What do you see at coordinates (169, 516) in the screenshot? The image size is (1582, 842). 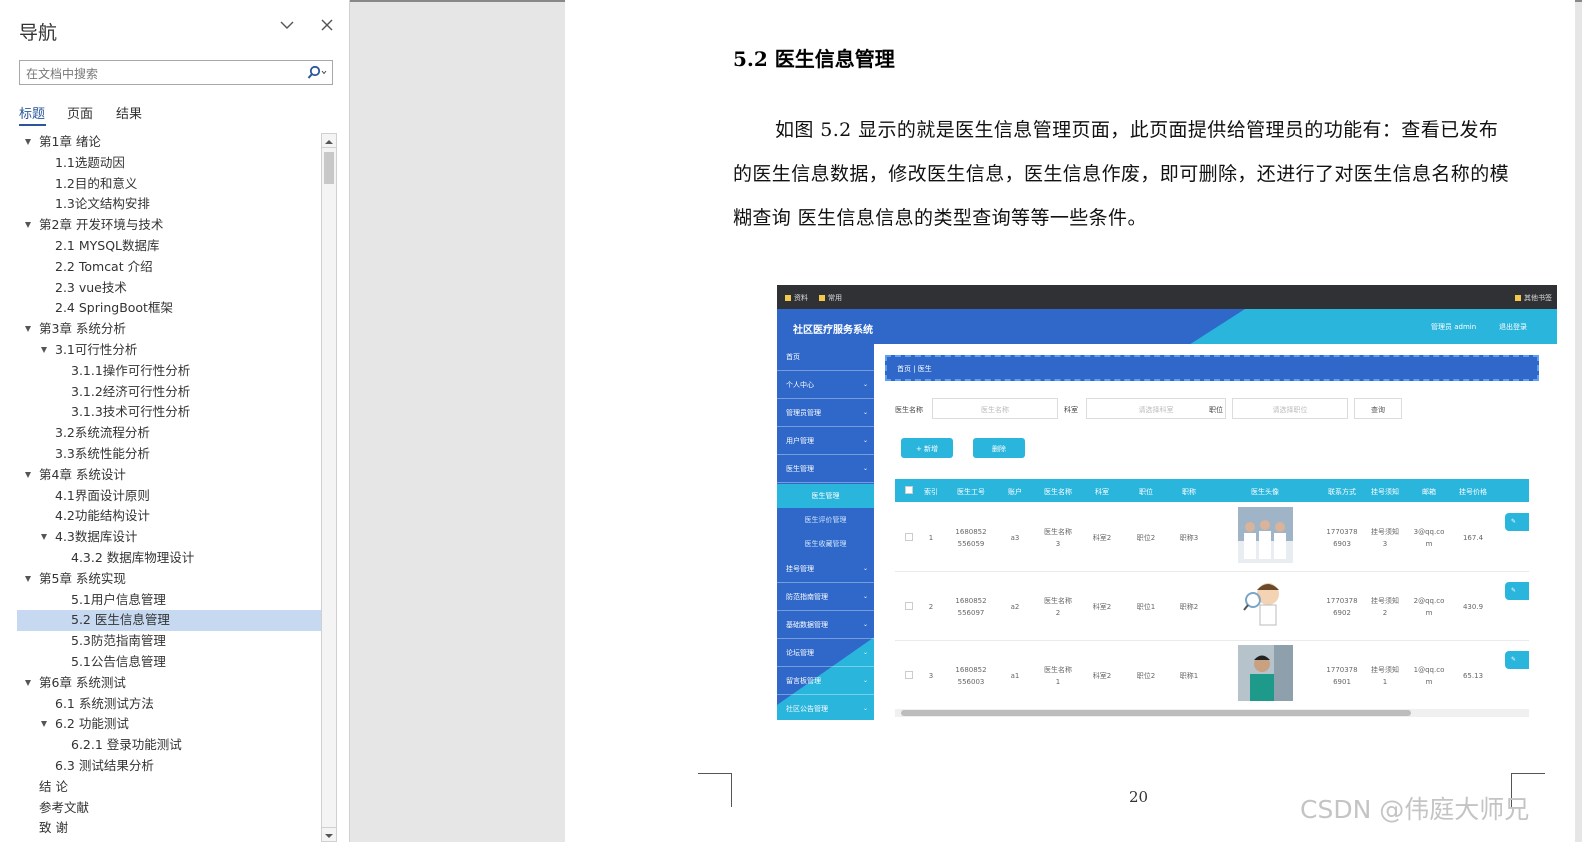 I see `nav-heading-item: 4.2功能结构设计` at bounding box center [169, 516].